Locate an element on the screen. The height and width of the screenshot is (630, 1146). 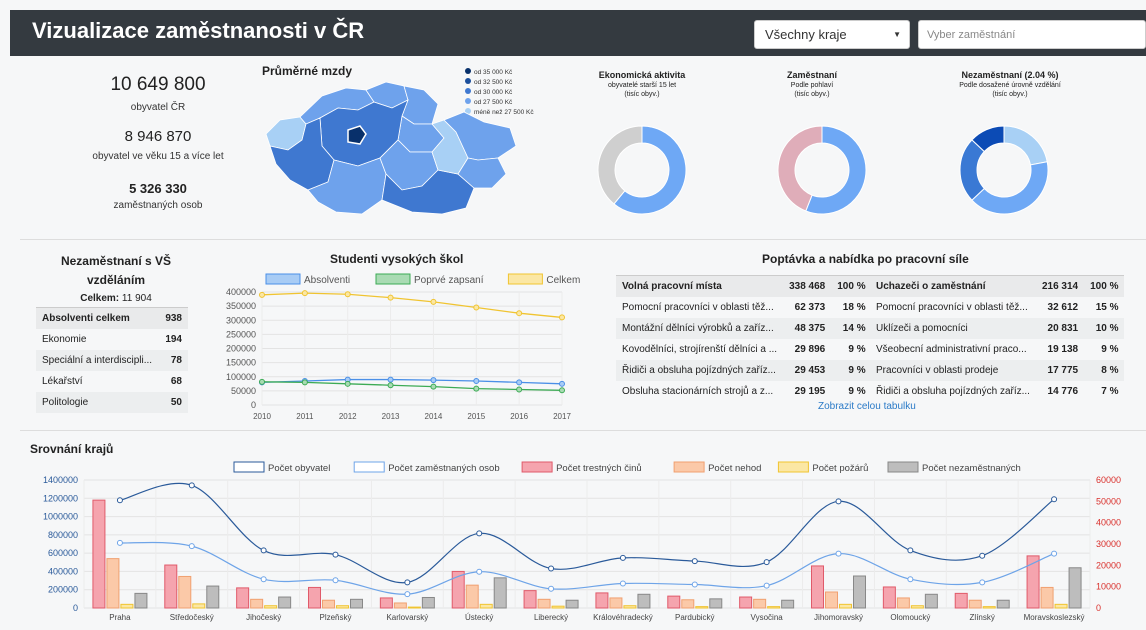
activity-slice is located at coordinates (620, 165).